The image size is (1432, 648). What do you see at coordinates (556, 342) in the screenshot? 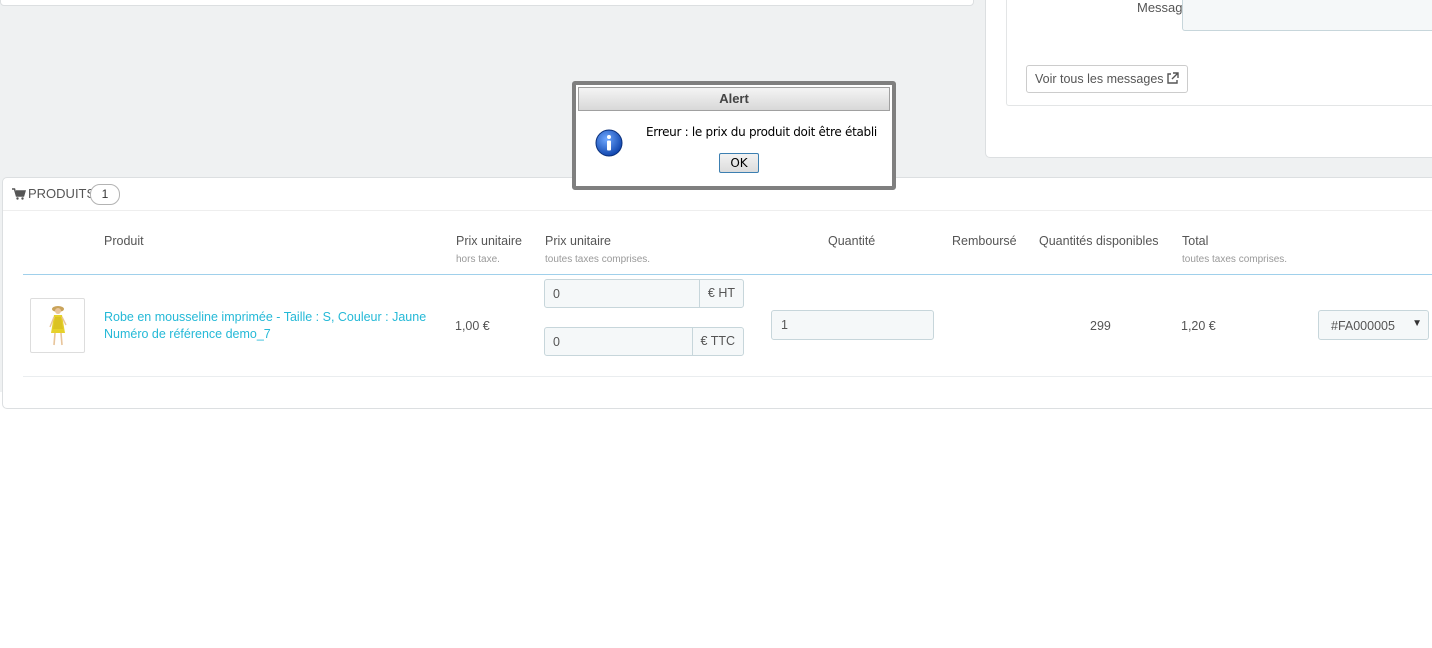
I see `price-ttc-value: 0` at bounding box center [556, 342].